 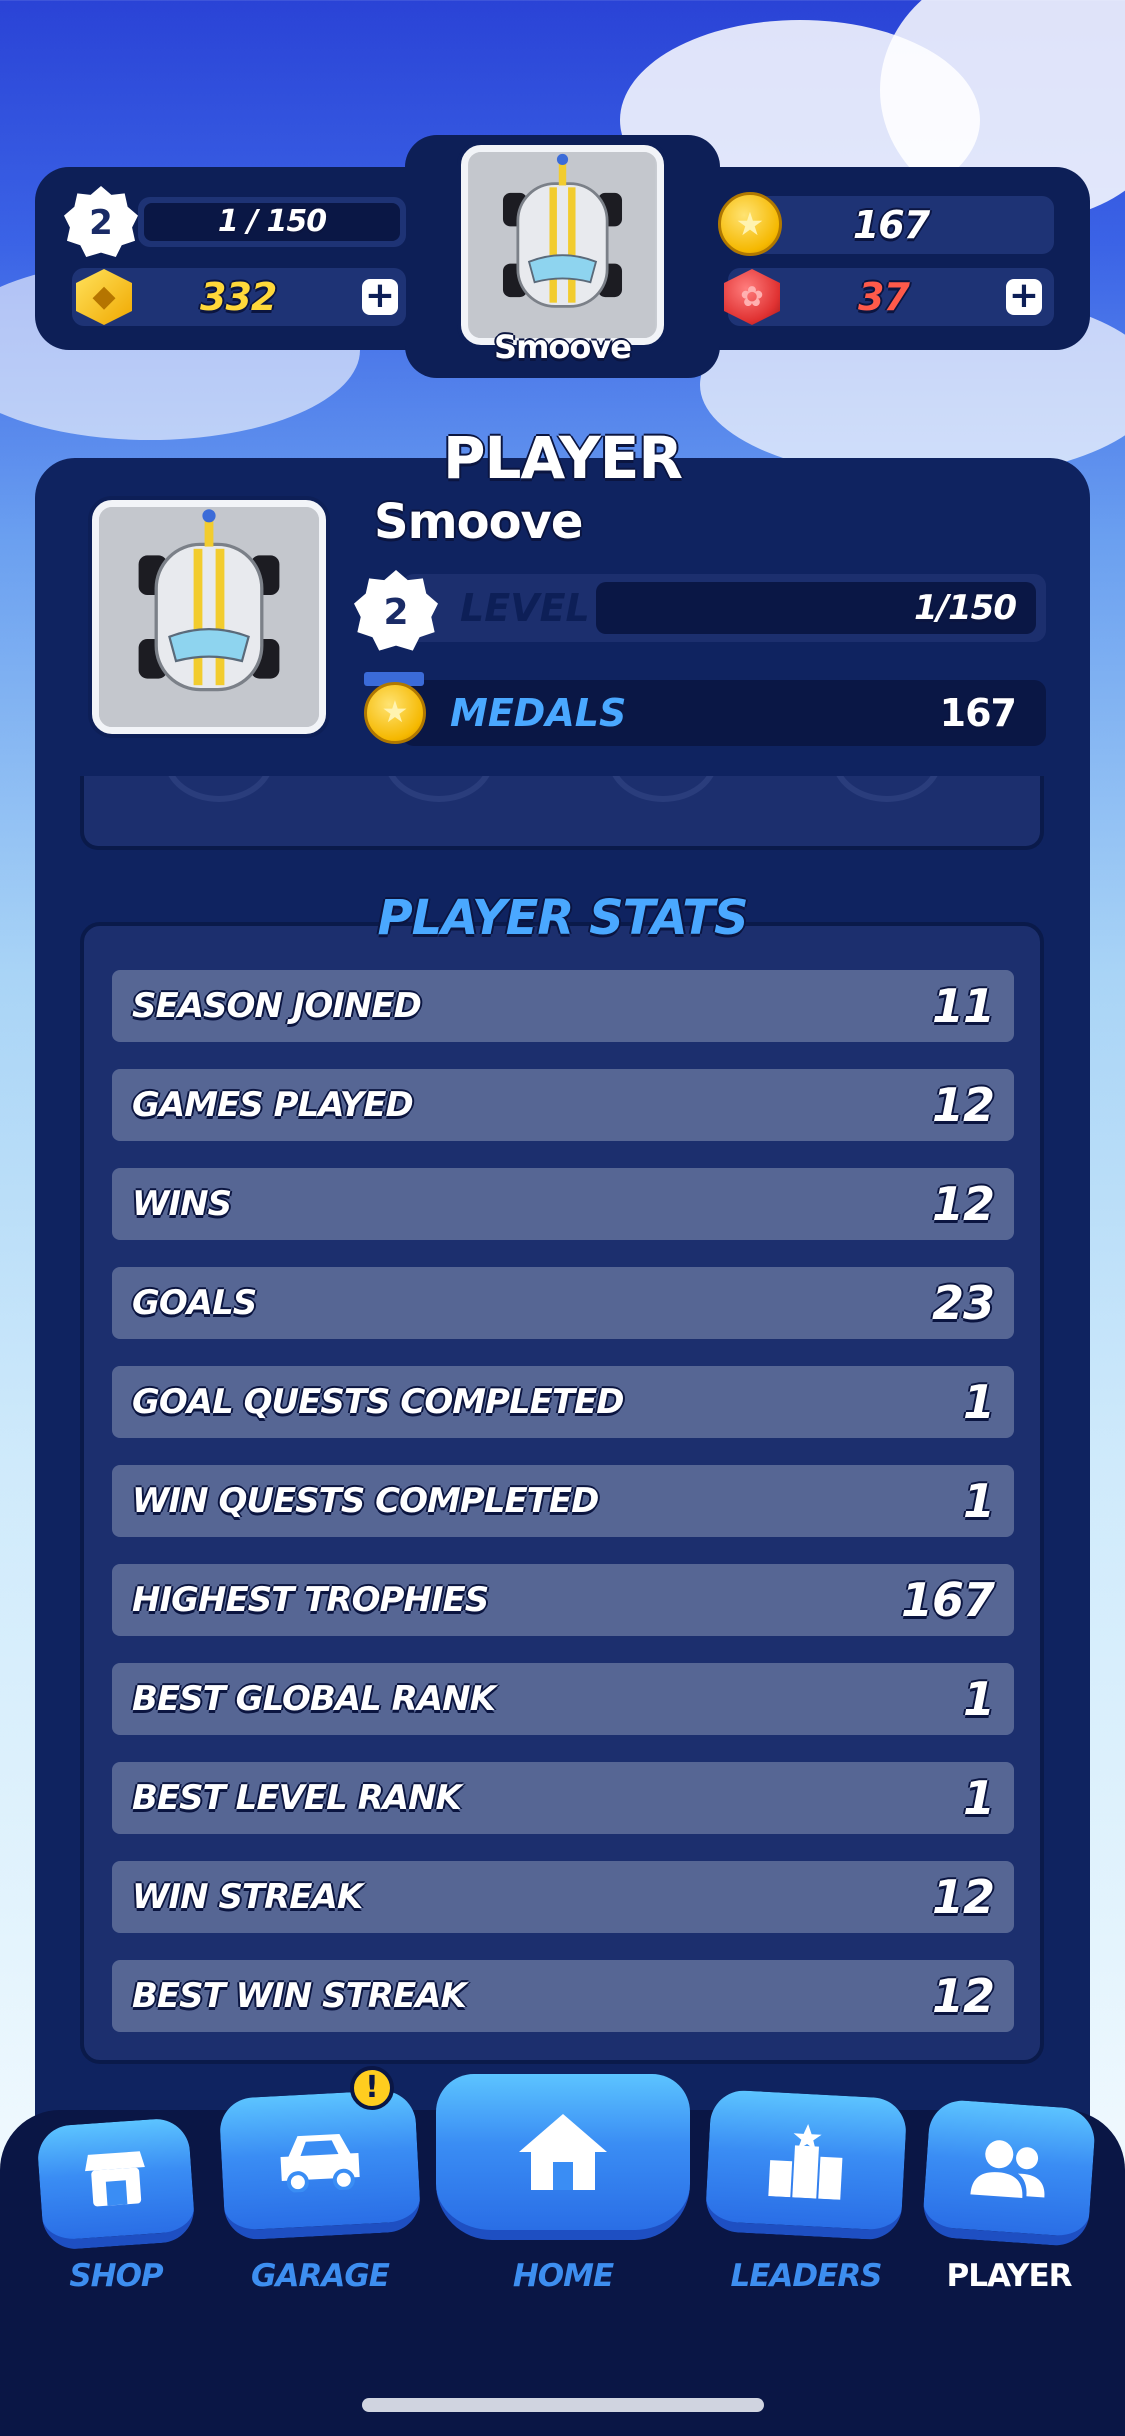 What do you see at coordinates (563, 1798) in the screenshot?
I see `stat-row-best-level-rank: BEST LEVEL RANK 1` at bounding box center [563, 1798].